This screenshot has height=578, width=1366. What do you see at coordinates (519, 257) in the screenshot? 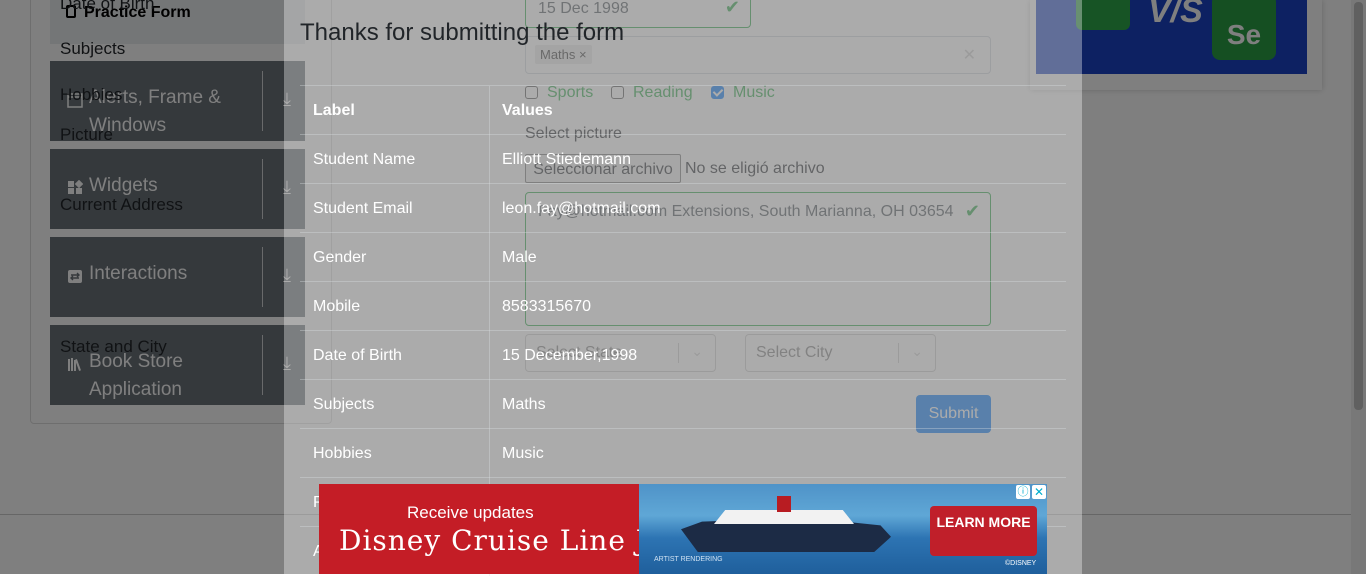
I see `row-value: Male` at bounding box center [519, 257].